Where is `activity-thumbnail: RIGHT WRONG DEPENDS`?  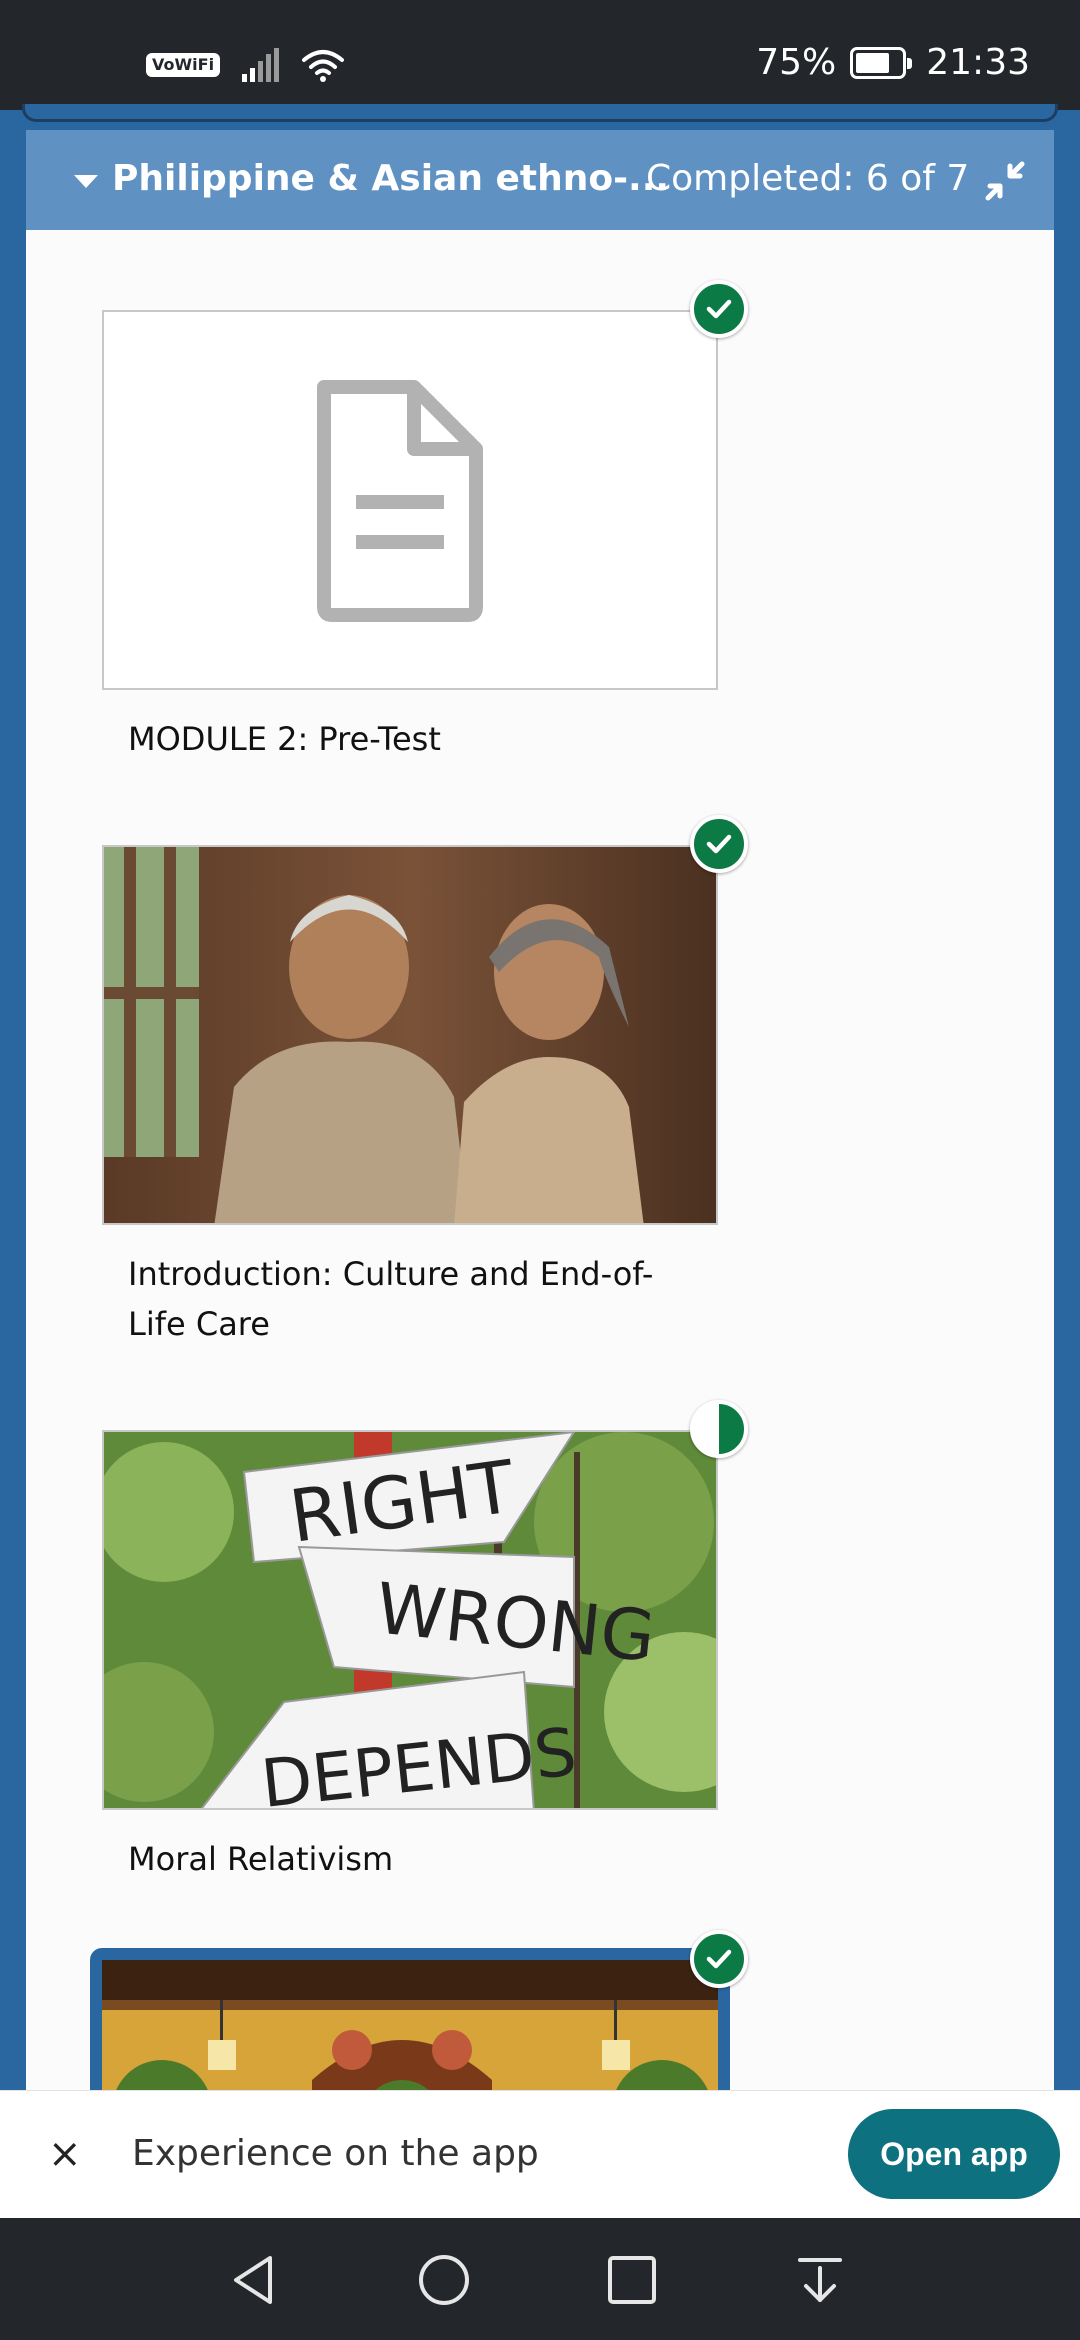
activity-thumbnail: RIGHT WRONG DEPENDS is located at coordinates (410, 1620).